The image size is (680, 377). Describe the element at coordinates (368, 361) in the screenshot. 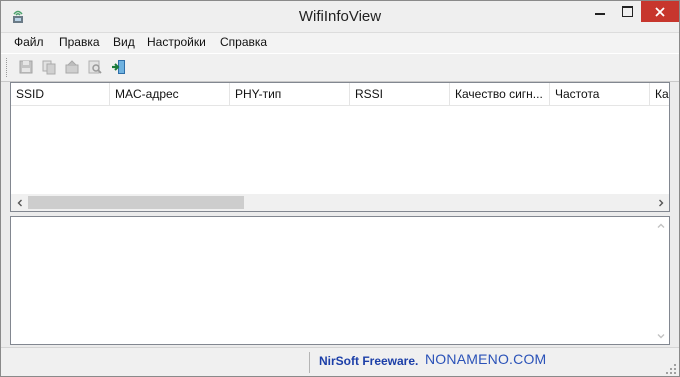

I see `nirsoft-link: NirSoft Freeware.` at that location.